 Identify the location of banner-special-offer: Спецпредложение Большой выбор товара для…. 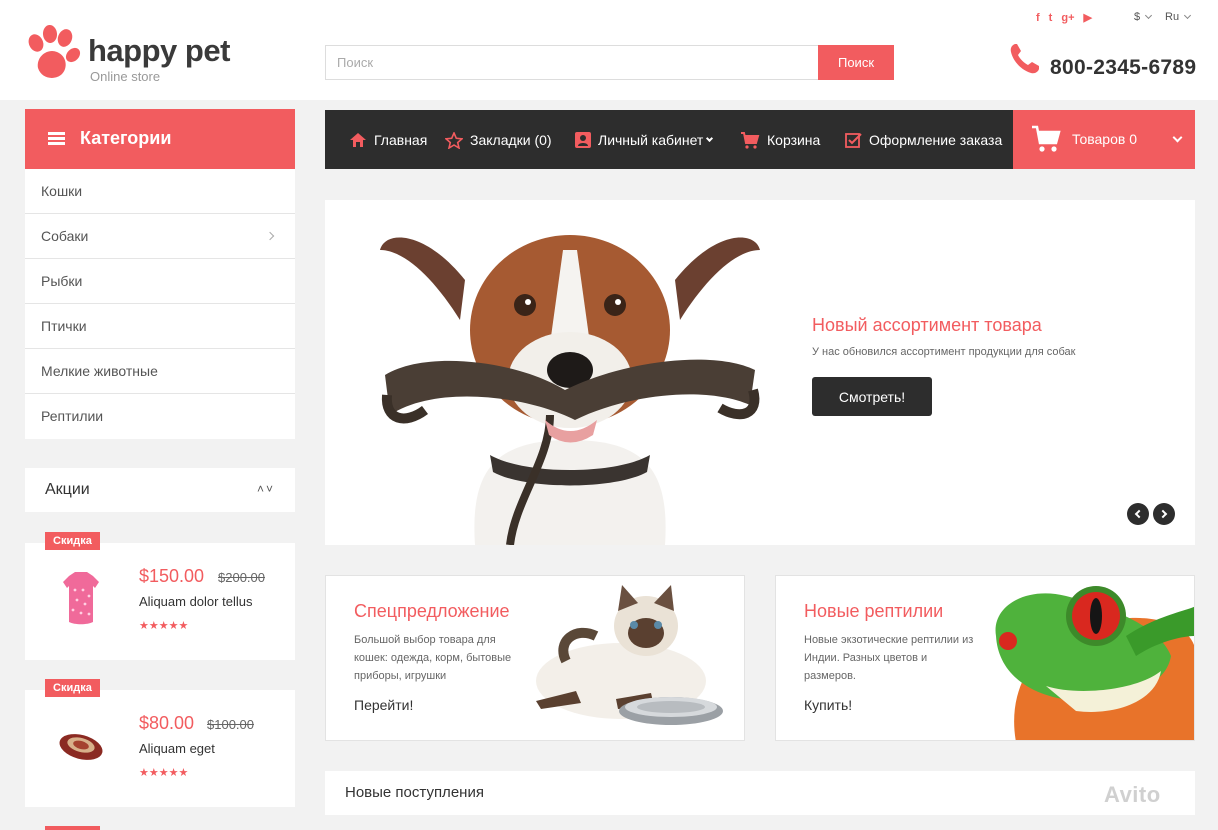
(535, 658).